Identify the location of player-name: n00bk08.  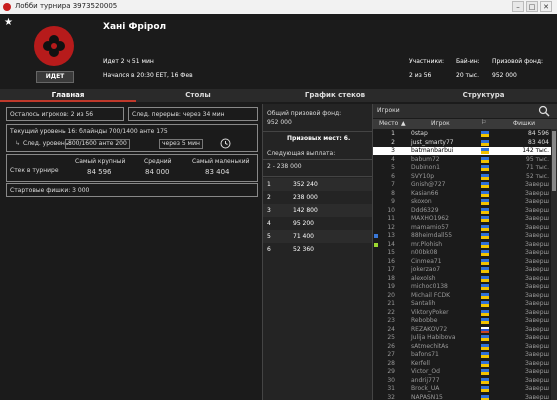
(424, 252).